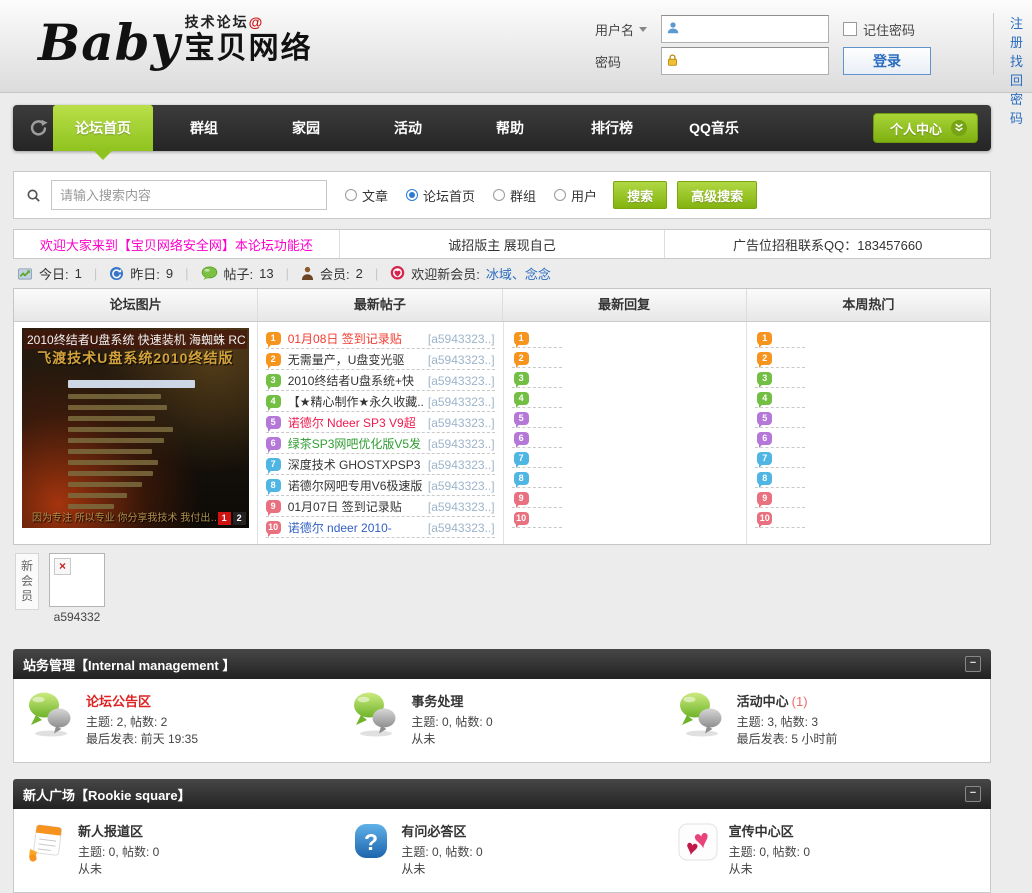 This screenshot has height=893, width=1032. I want to click on forum-title: 活动中心 (1), so click(787, 700).